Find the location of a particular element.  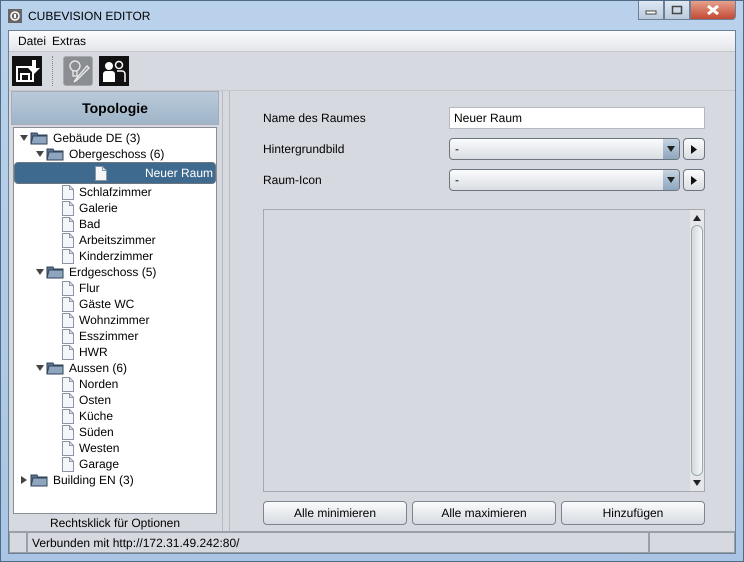

close-icon is located at coordinates (713, 10).